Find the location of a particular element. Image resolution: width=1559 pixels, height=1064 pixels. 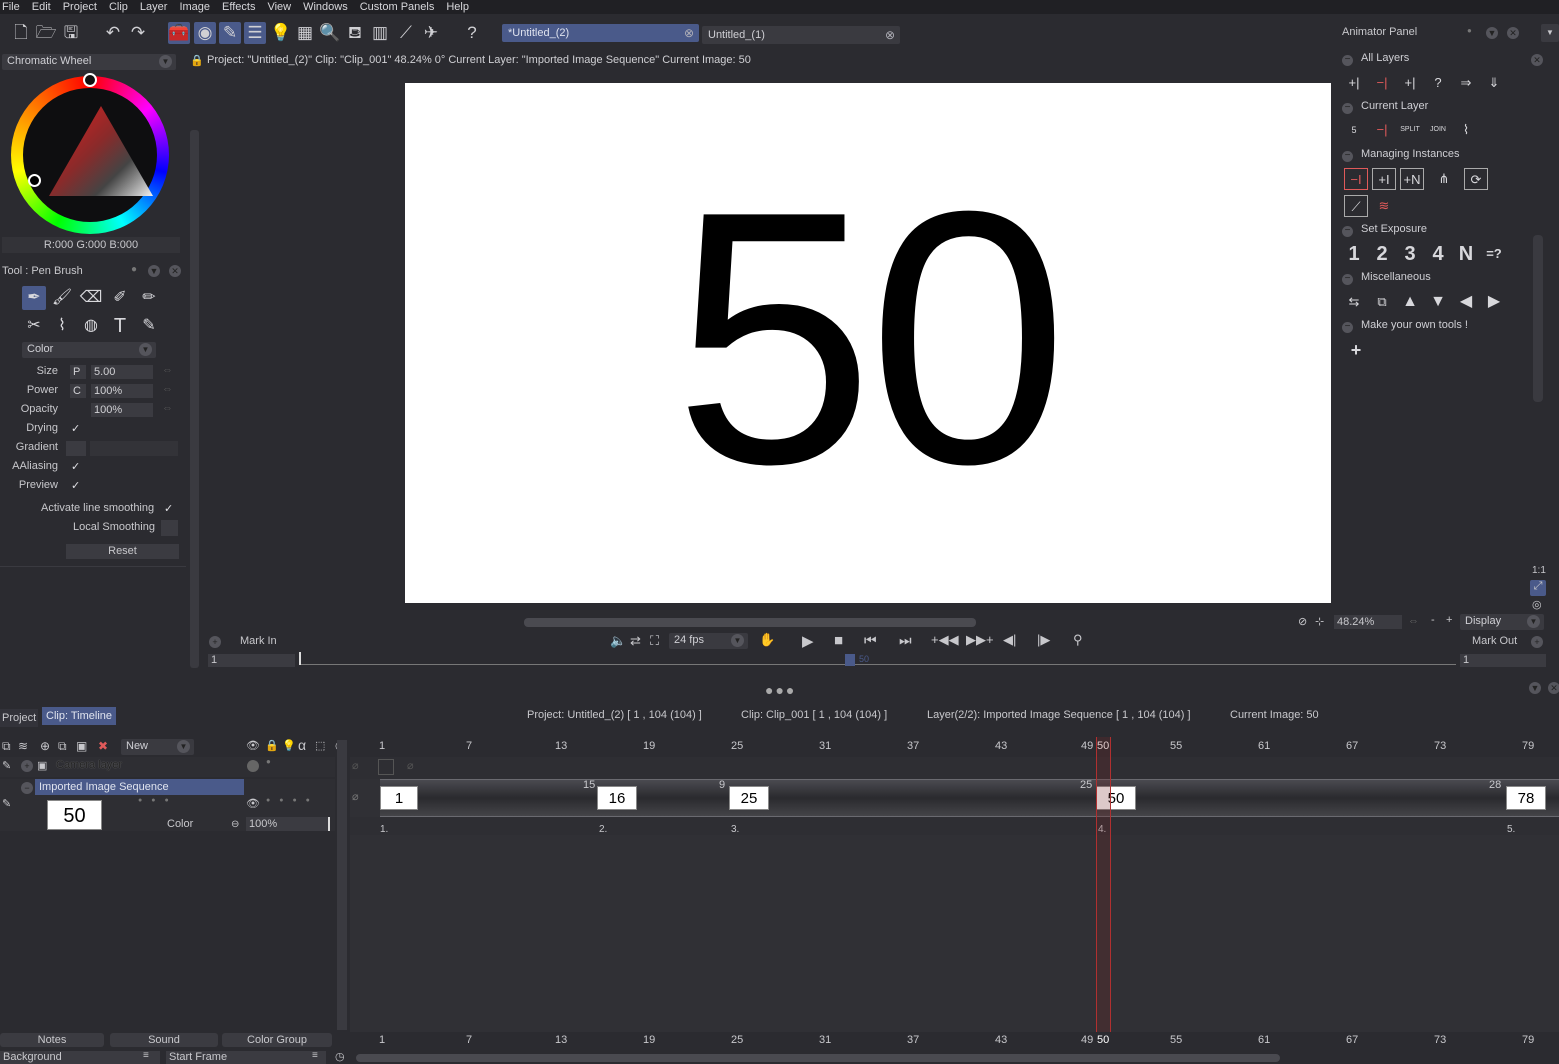

color-triangle is located at coordinates (101, 151).